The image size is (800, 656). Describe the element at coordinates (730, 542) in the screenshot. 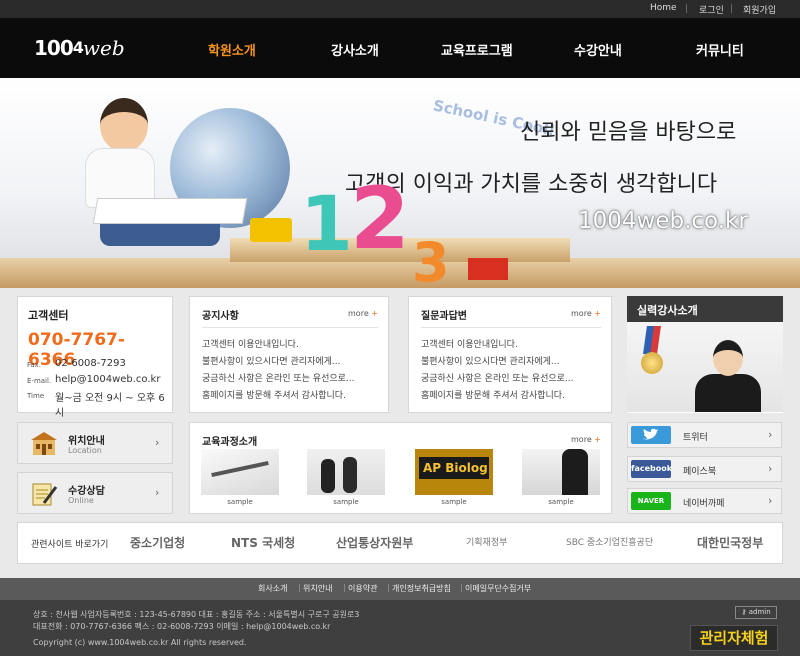

I see `related-site-link: 대한민국정부` at that location.